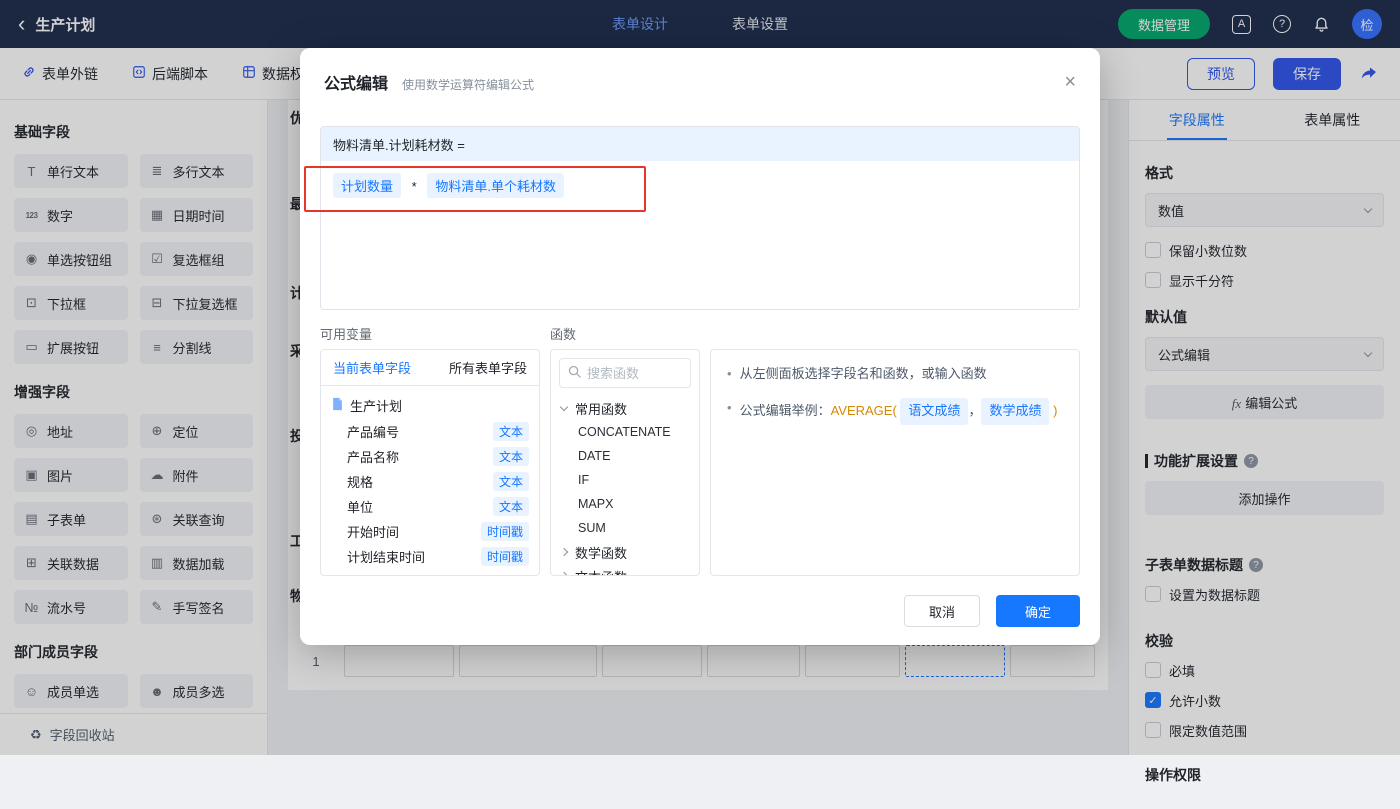  Describe the element at coordinates (625, 528) in the screenshot. I see `function-item: SUM` at that location.